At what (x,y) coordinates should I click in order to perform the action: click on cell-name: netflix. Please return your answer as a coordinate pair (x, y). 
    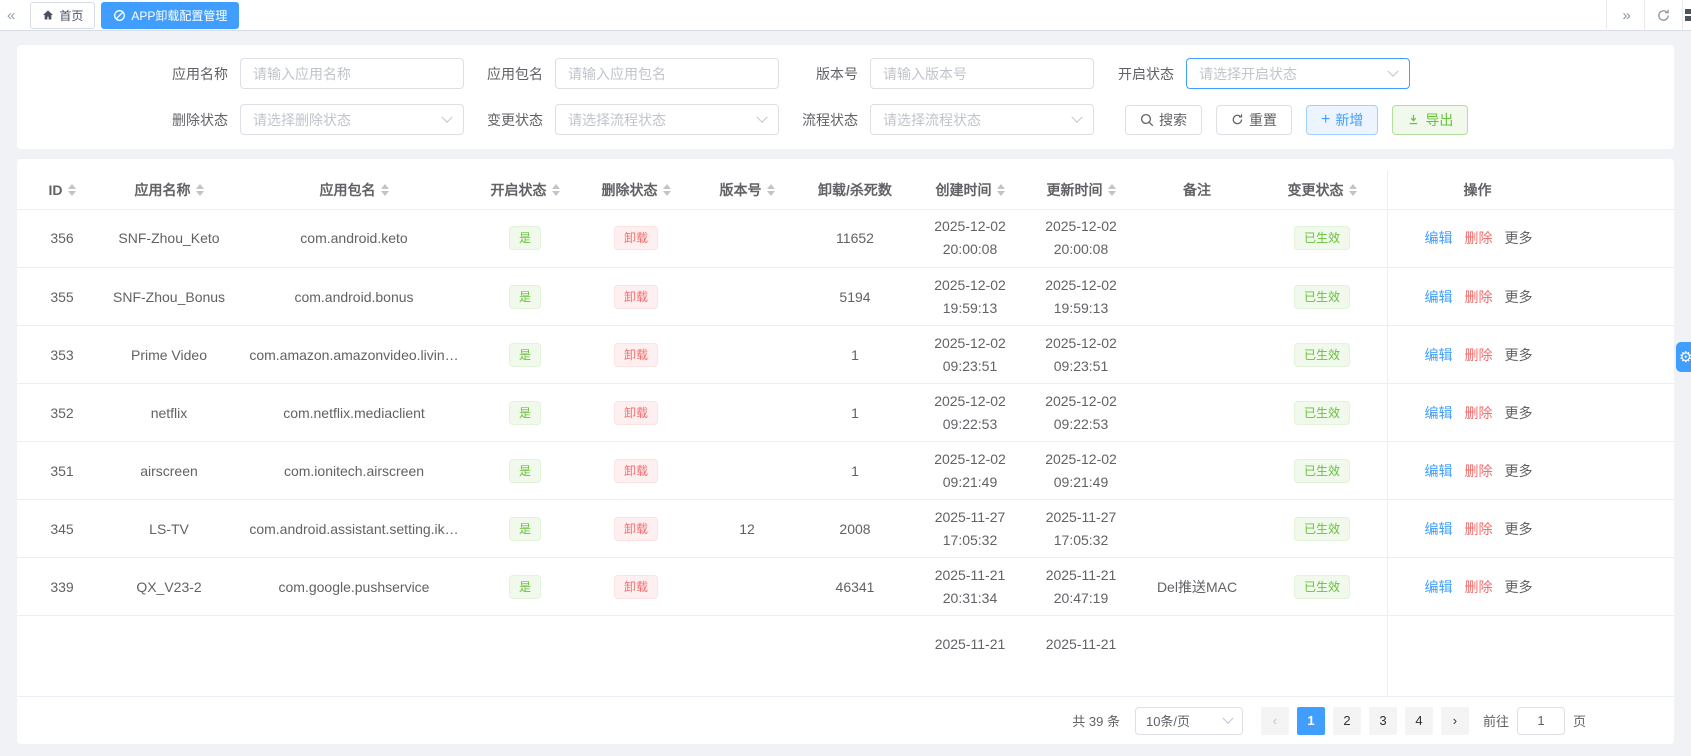
    Looking at the image, I should click on (169, 412).